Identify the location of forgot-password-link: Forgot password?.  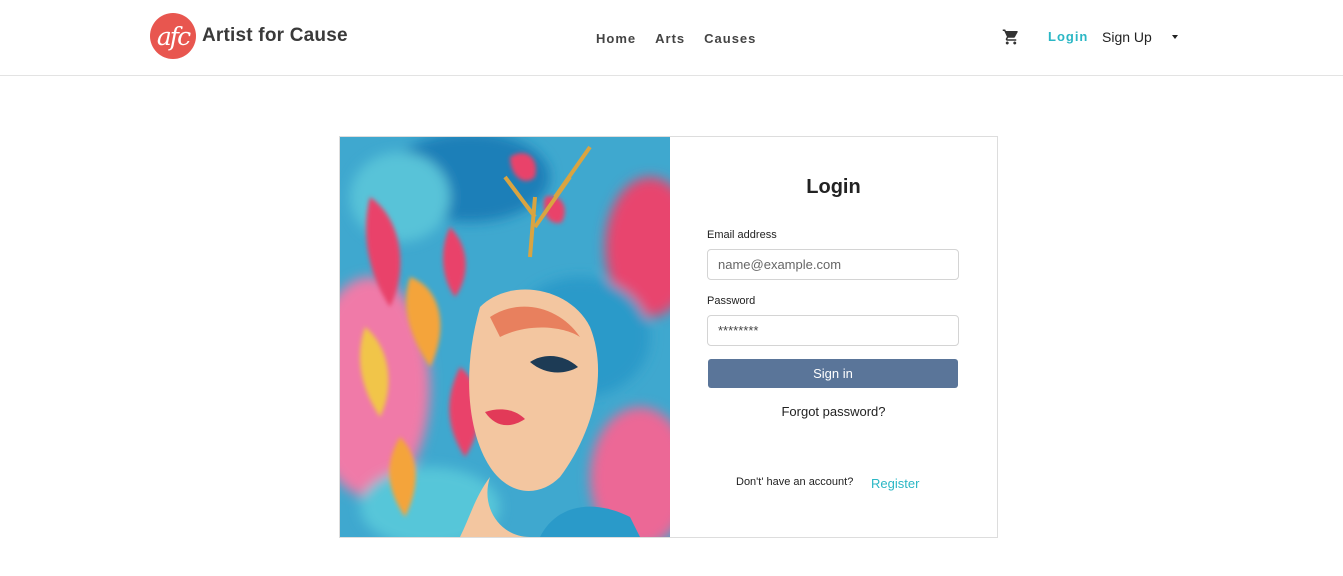
(833, 411).